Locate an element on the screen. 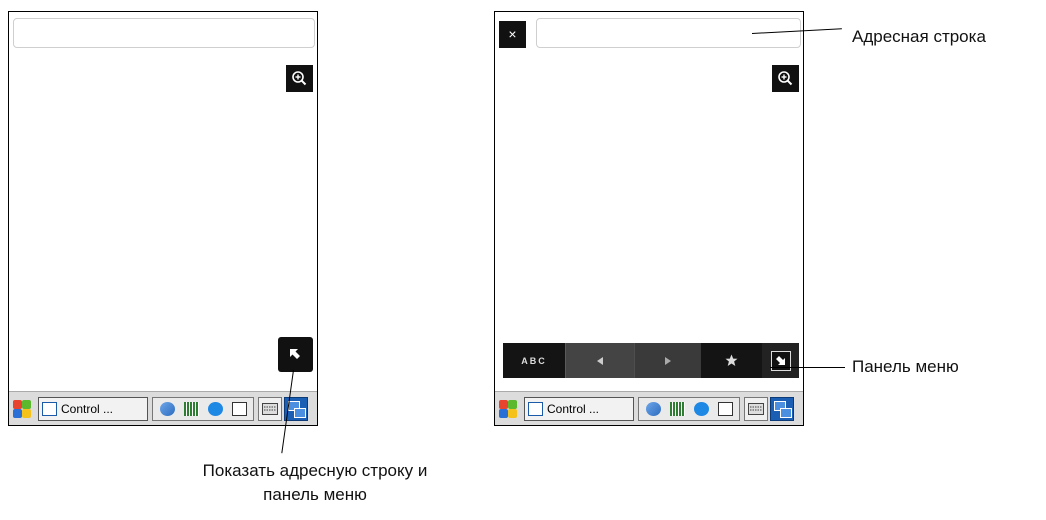 The width and height of the screenshot is (1046, 520). windows-switch-icon is located at coordinates (782, 408).